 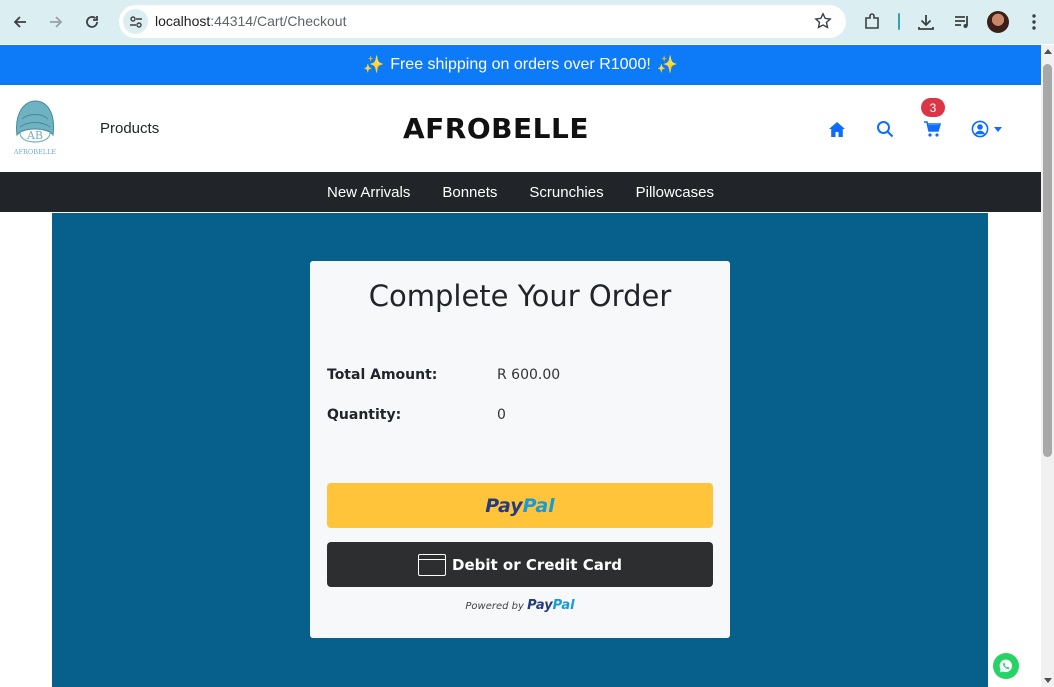 What do you see at coordinates (837, 129) in the screenshot?
I see `home-icon` at bounding box center [837, 129].